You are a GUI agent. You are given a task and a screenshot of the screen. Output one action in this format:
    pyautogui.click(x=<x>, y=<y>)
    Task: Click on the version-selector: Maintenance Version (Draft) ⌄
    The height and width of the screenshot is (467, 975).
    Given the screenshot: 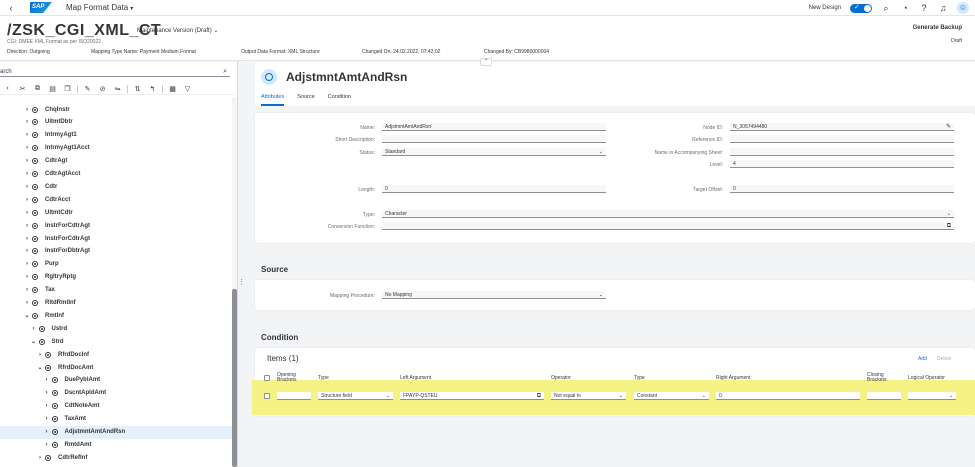 What is the action you would take?
    pyautogui.click(x=177, y=30)
    